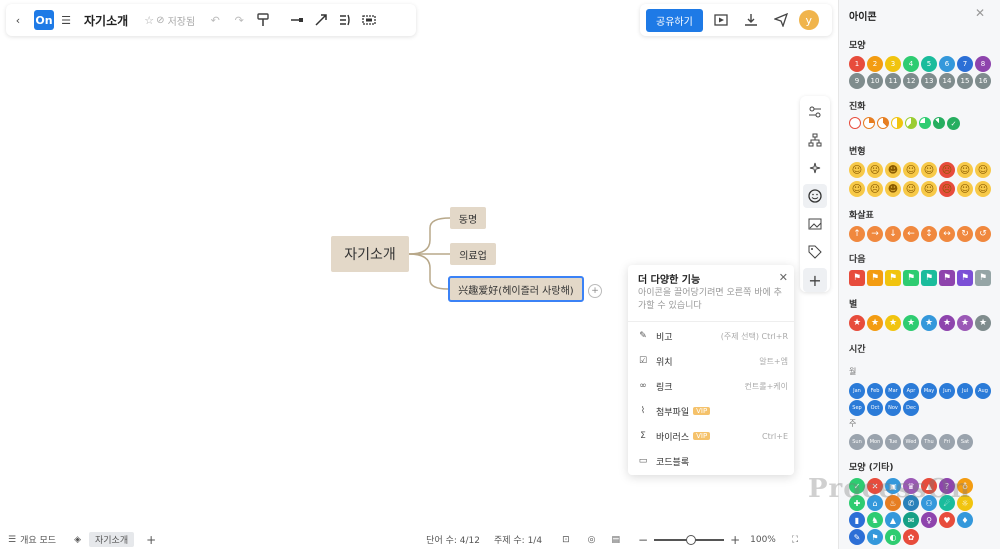 This screenshot has height=549, width=1000. Describe the element at coordinates (983, 391) in the screenshot. I see `month-aug-icon: Aug` at that location.